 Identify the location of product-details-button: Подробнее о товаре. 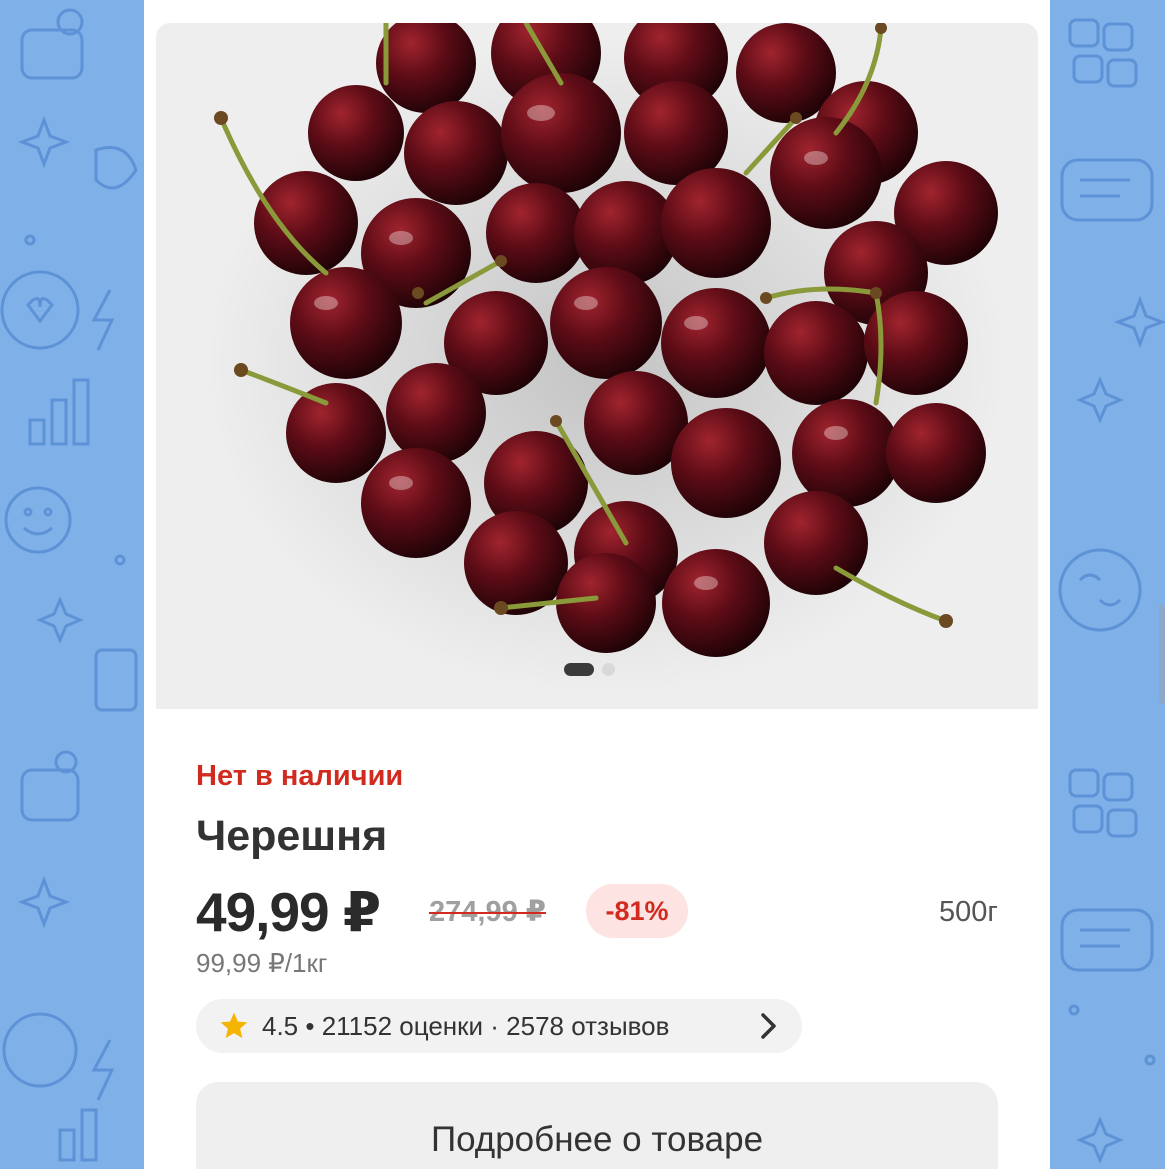
(597, 1125).